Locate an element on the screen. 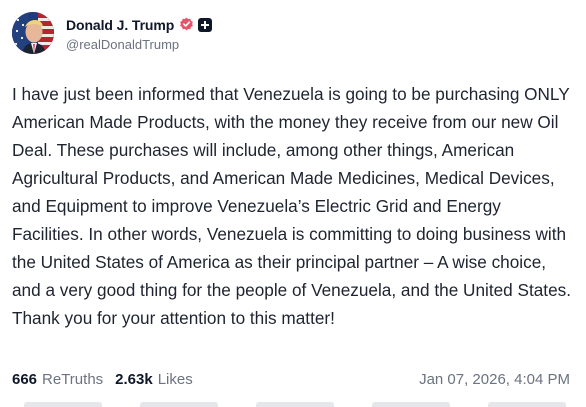 This screenshot has height=407, width=586. avatar-image is located at coordinates (33, 33).